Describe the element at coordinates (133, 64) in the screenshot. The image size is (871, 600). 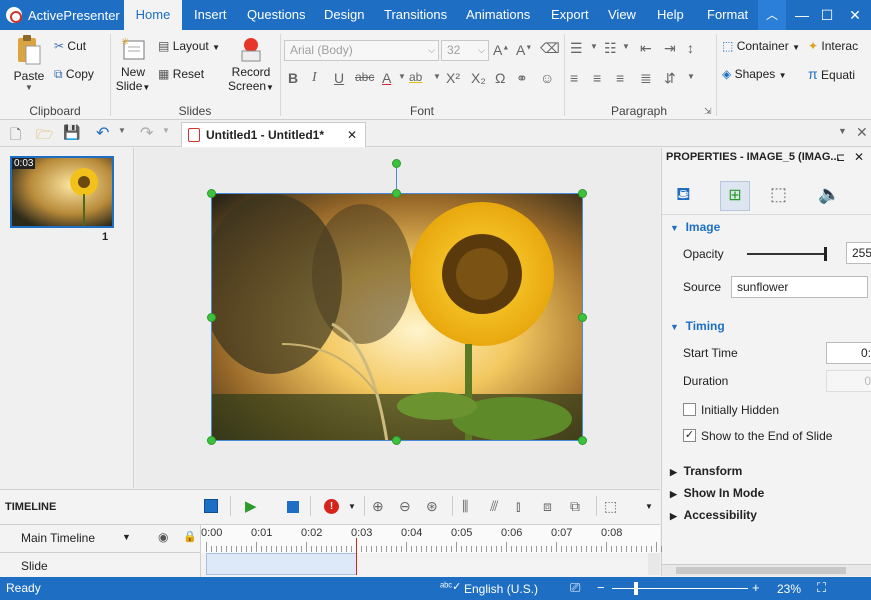
I see `new-slide-button: ✳ New Slide▼` at that location.